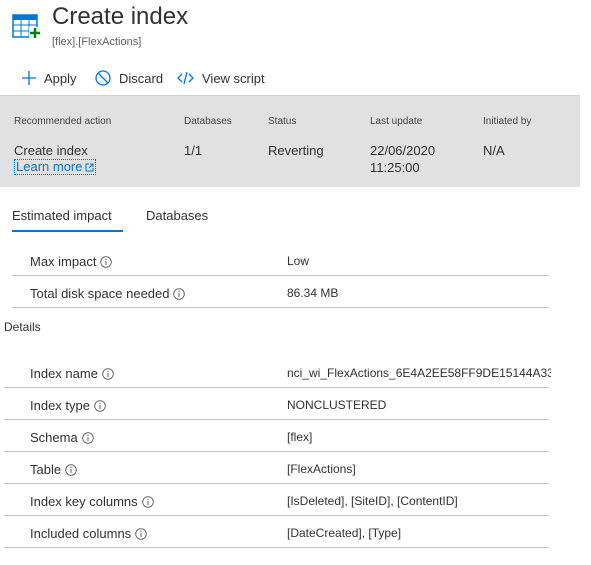  Describe the element at coordinates (344, 533) in the screenshot. I see `included-columns-value: [DateCreated], [Type]` at that location.